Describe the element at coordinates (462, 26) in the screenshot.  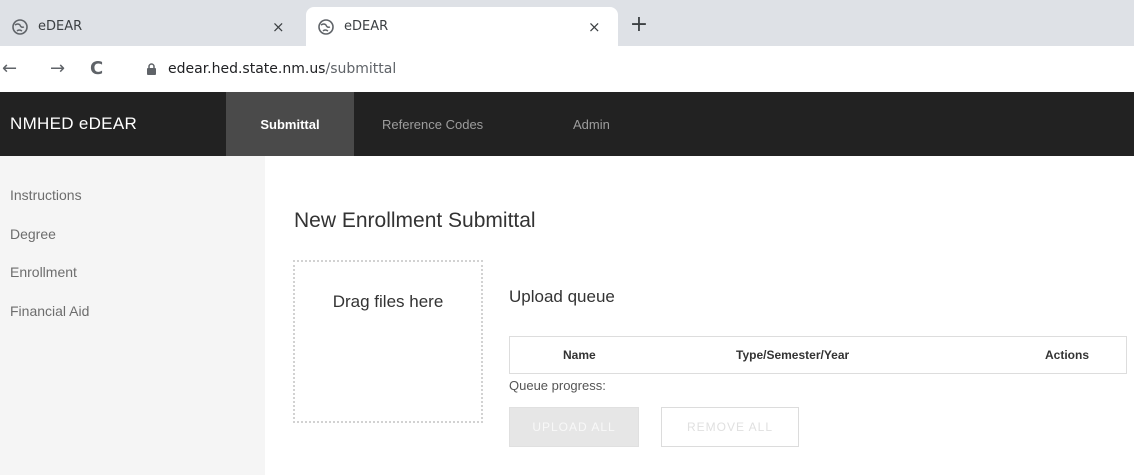
I see `browser-tab-active: eDEAR ×` at that location.